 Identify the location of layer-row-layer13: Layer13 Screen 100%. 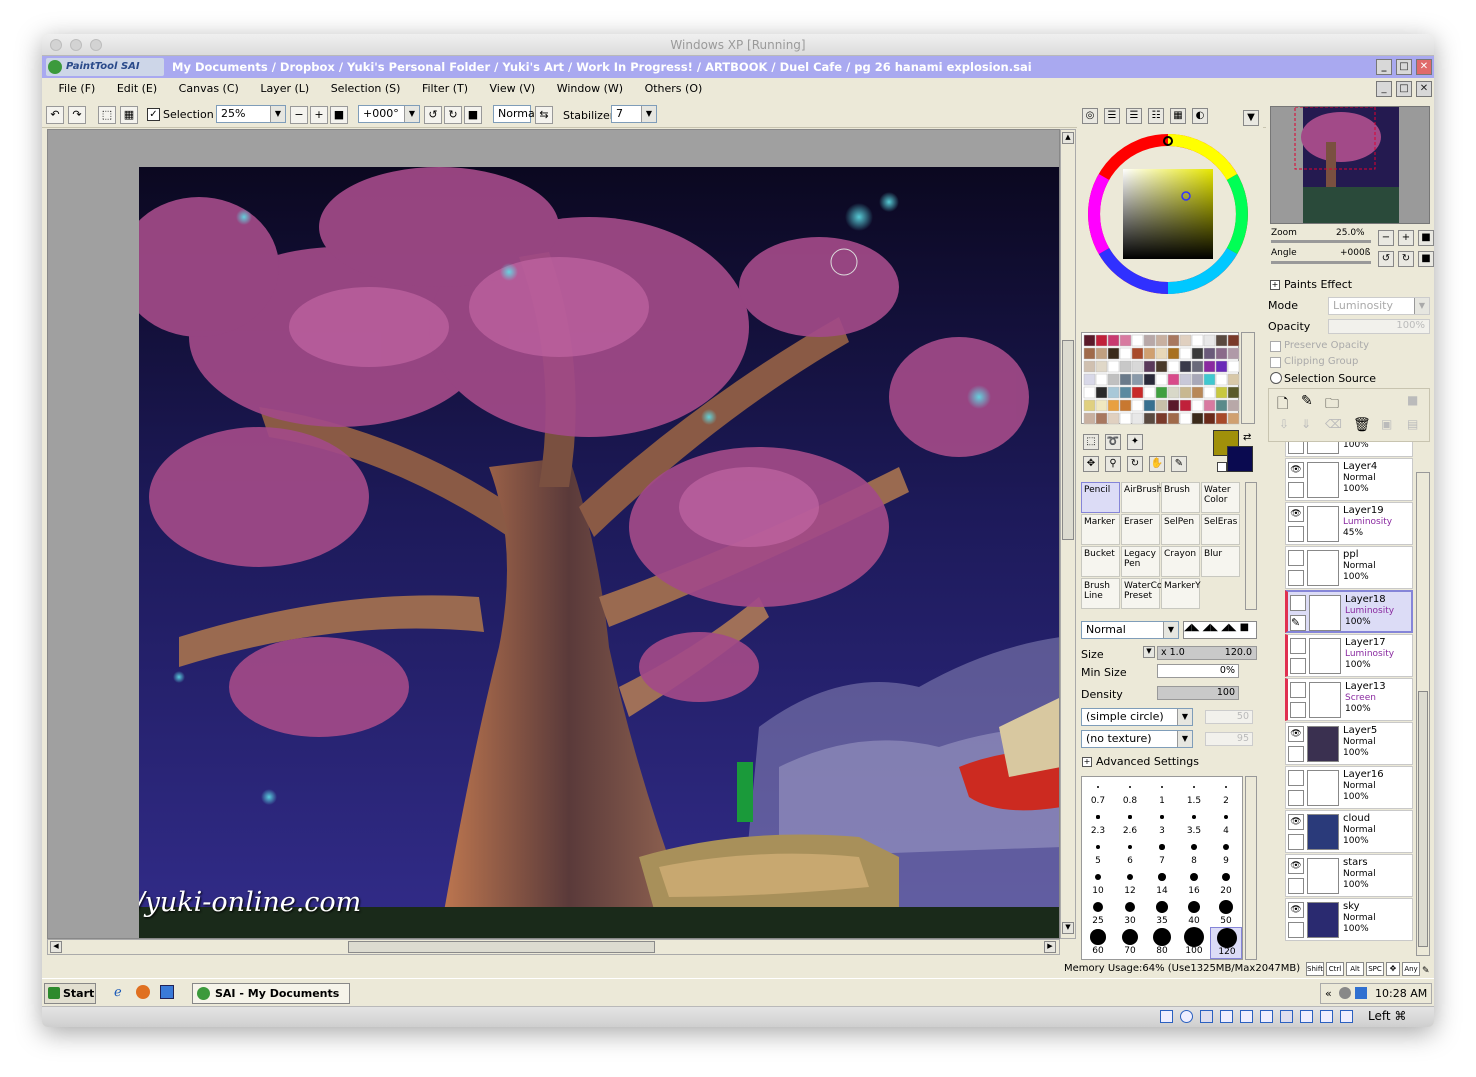
(1349, 699).